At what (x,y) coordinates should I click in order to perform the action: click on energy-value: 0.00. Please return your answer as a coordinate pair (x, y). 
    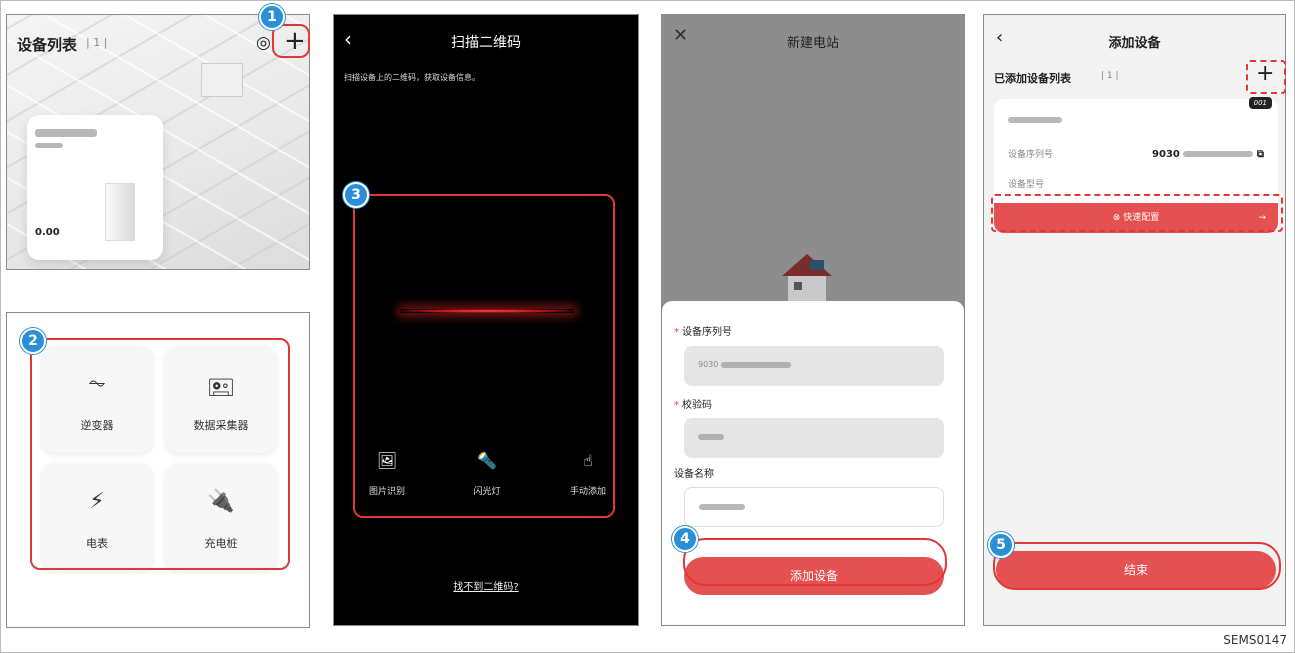
    Looking at the image, I should click on (47, 232).